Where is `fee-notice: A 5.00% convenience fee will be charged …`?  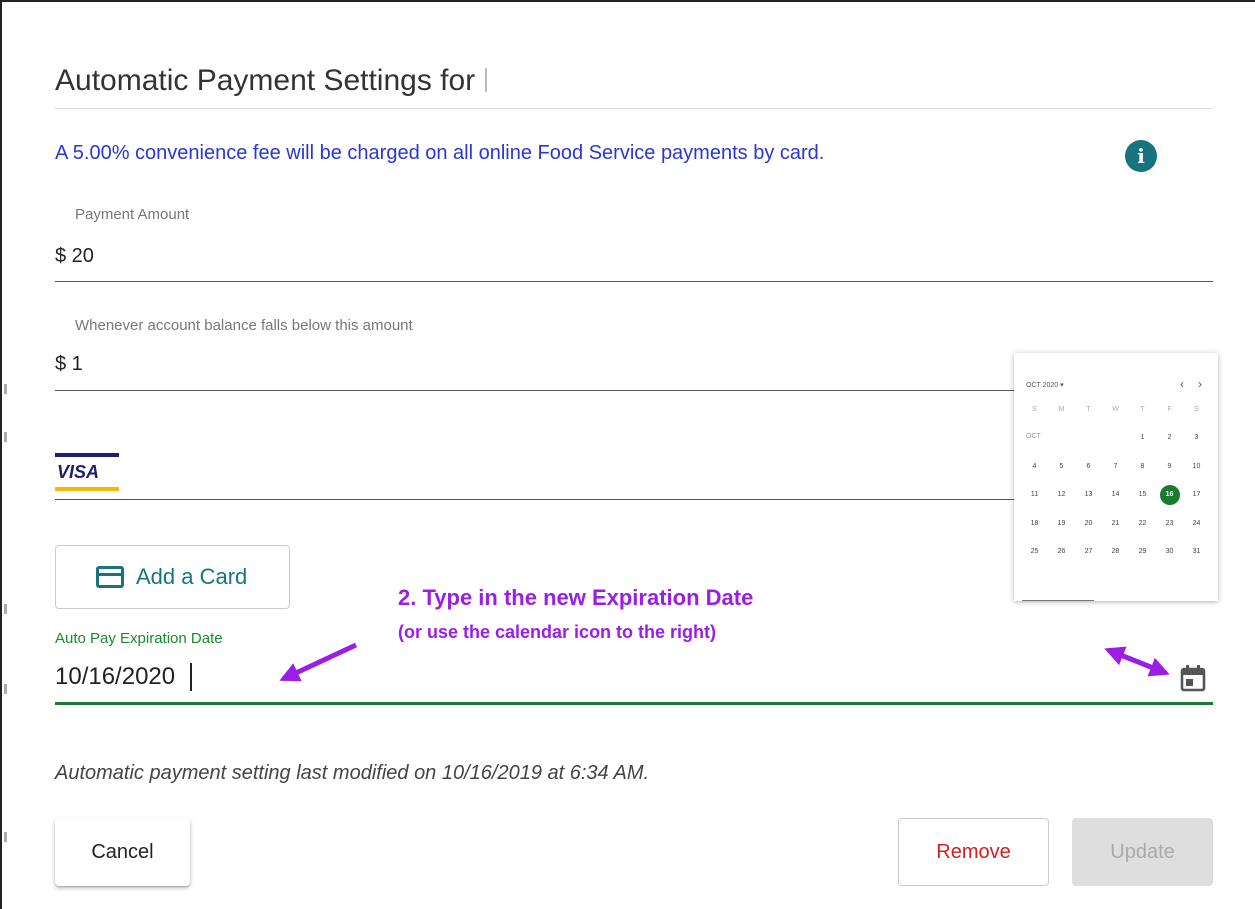 fee-notice: A 5.00% convenience fee will be charged … is located at coordinates (440, 153).